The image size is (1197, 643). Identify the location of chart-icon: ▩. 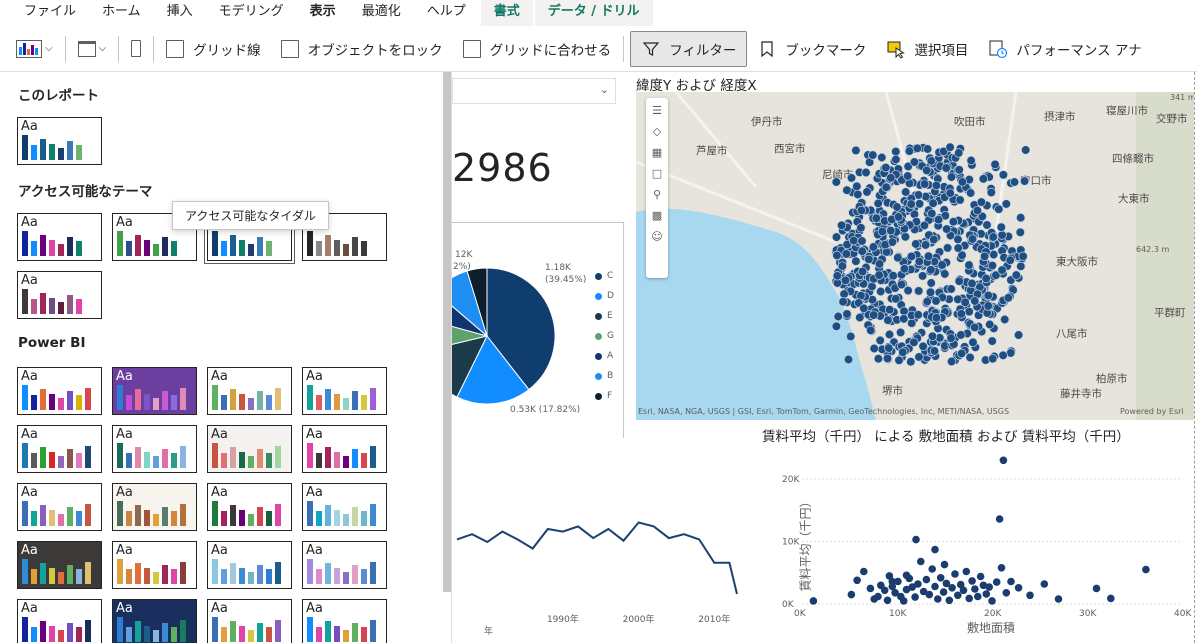
(657, 215).